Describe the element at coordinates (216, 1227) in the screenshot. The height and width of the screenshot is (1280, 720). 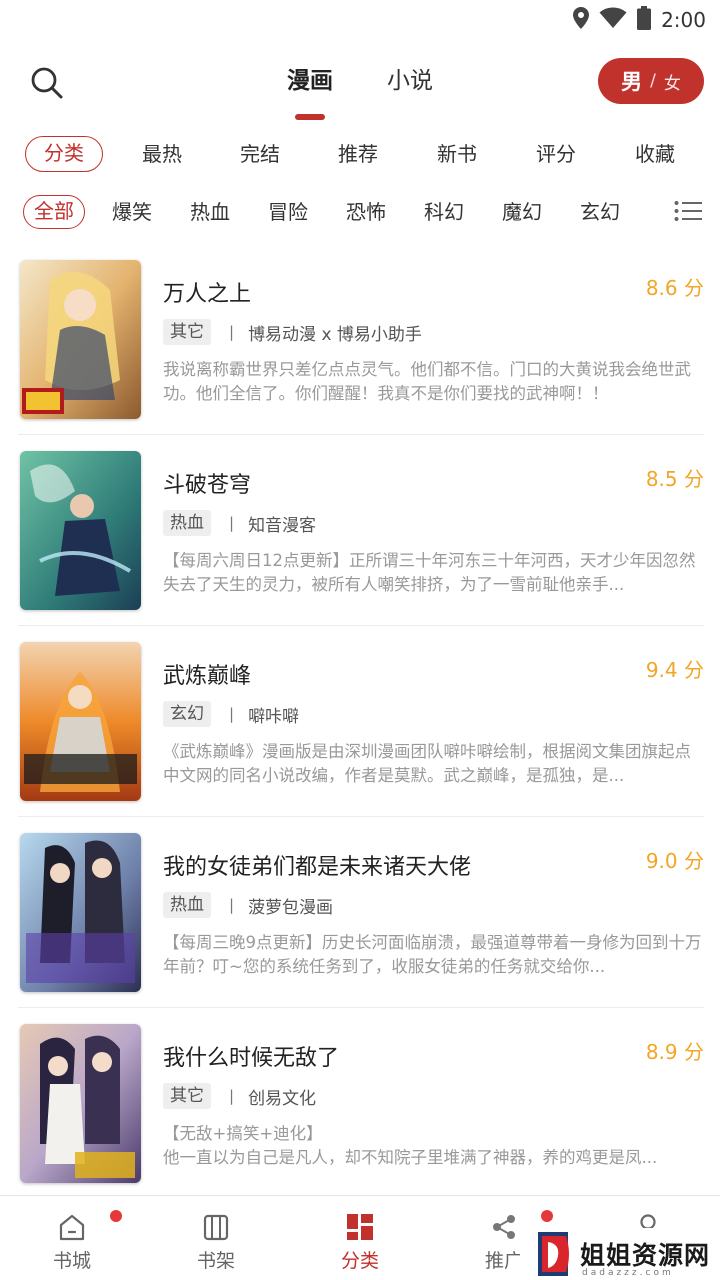
I see `bookshelf-icon` at that location.